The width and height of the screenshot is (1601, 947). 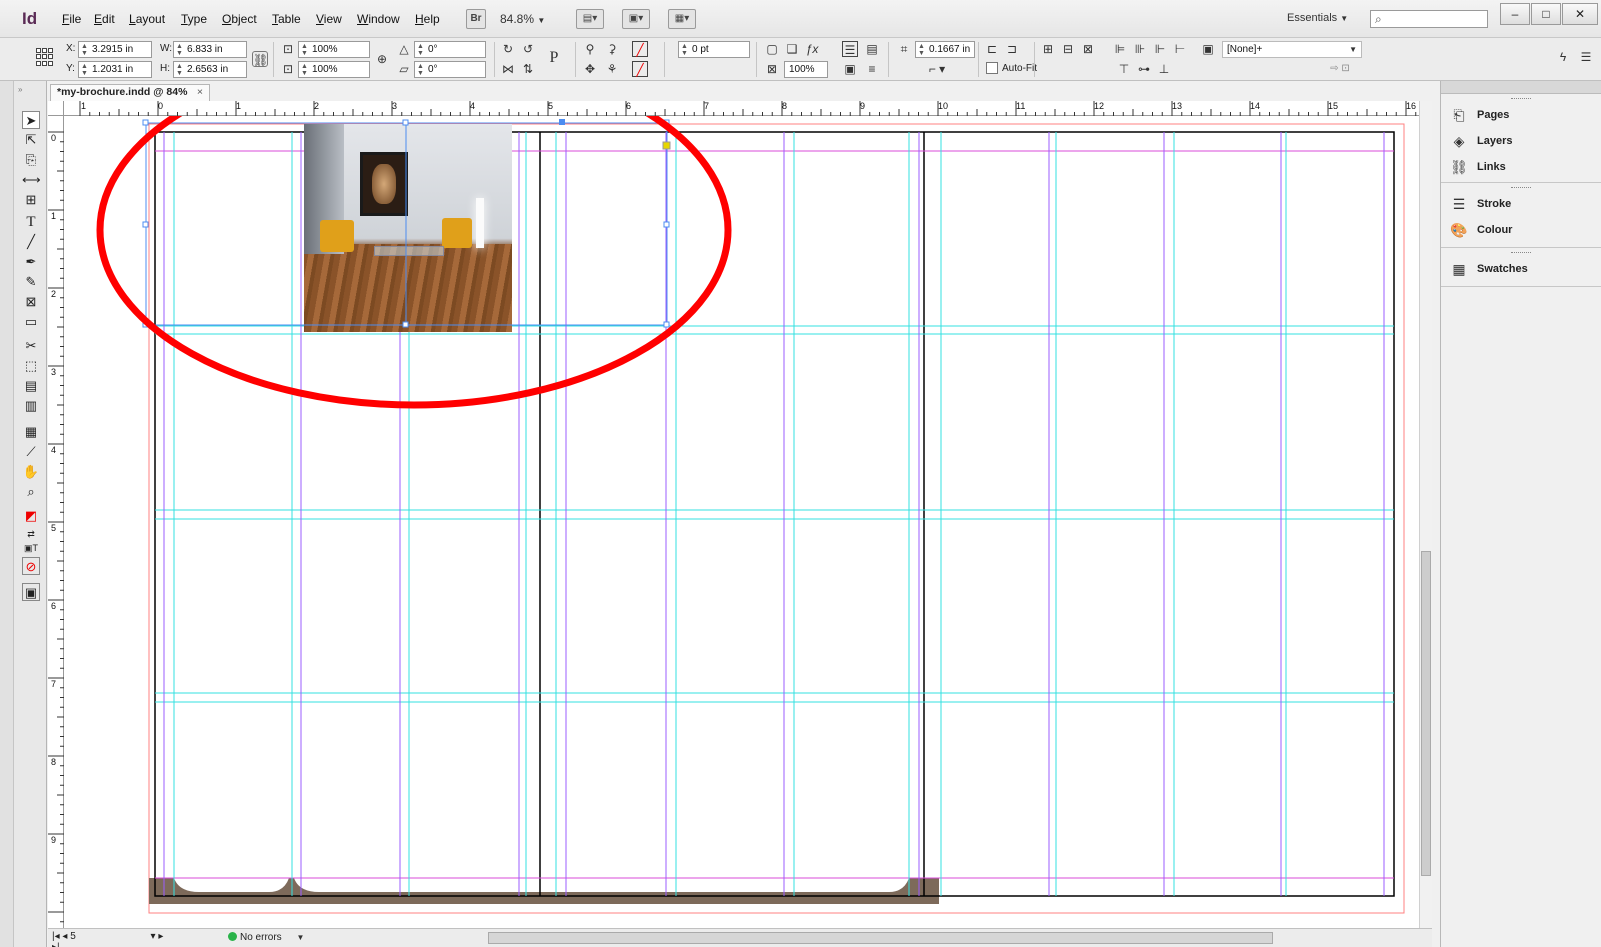 I want to click on screen-mode-icon: ▣▾, so click(x=636, y=19).